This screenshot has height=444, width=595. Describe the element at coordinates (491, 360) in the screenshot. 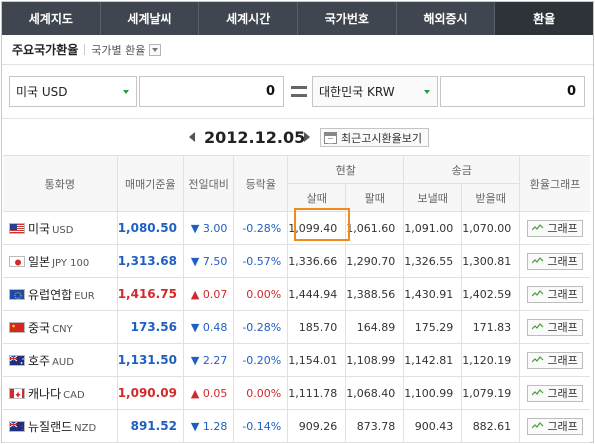

I see `transfer-receive: 1,120.19` at that location.